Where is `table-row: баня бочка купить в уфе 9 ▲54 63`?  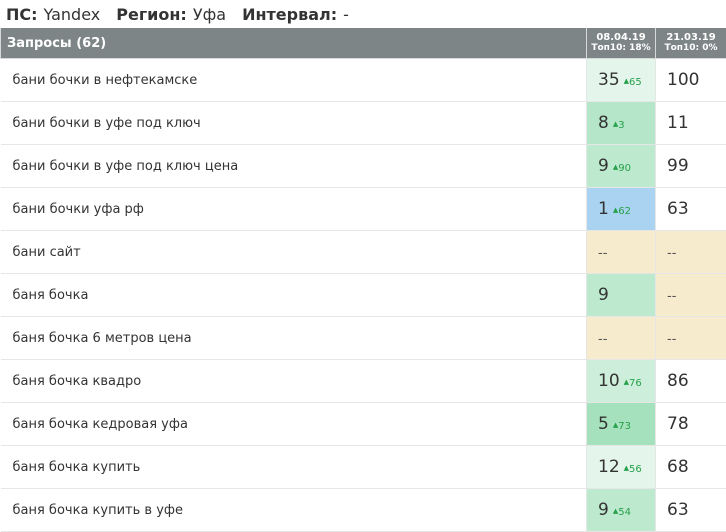
table-row: баня бочка купить в уфе 9 ▲54 63 is located at coordinates (363, 510).